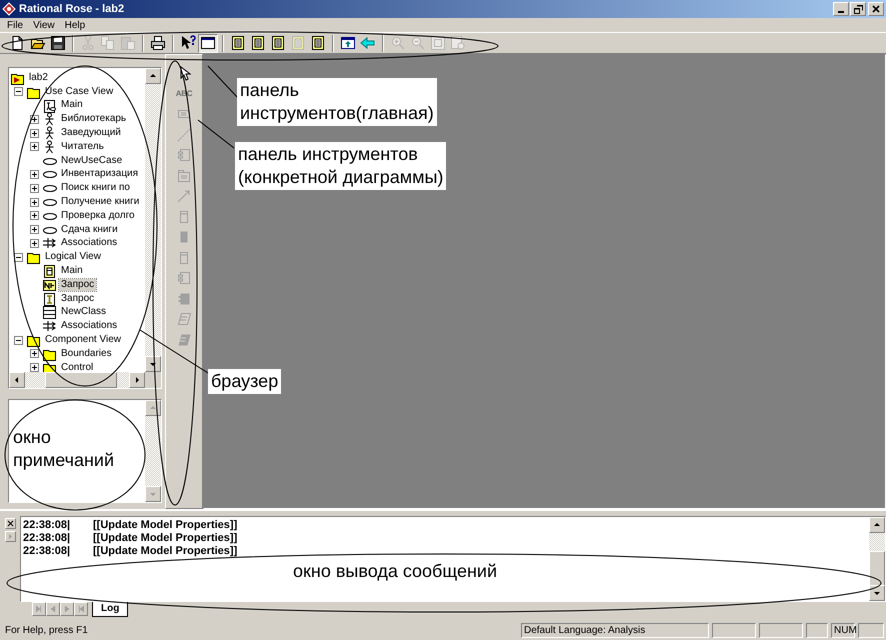 The image size is (886, 640). I want to click on tree-item: Поиск книги по, so click(95, 188).